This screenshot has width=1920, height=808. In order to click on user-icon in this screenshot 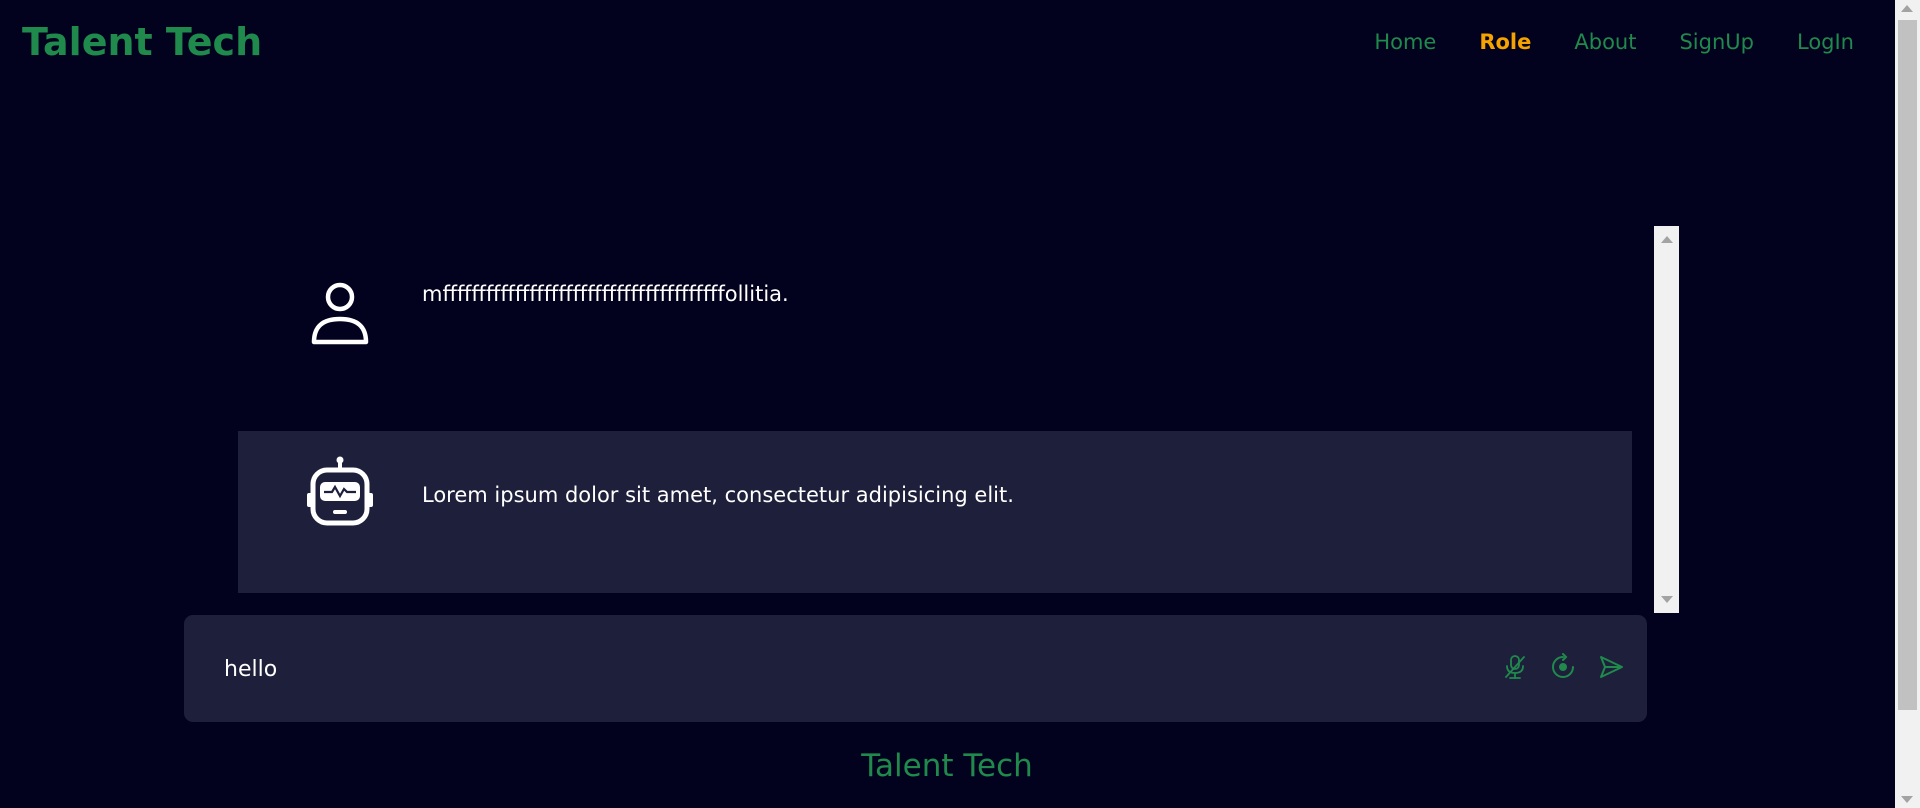, I will do `click(340, 314)`.